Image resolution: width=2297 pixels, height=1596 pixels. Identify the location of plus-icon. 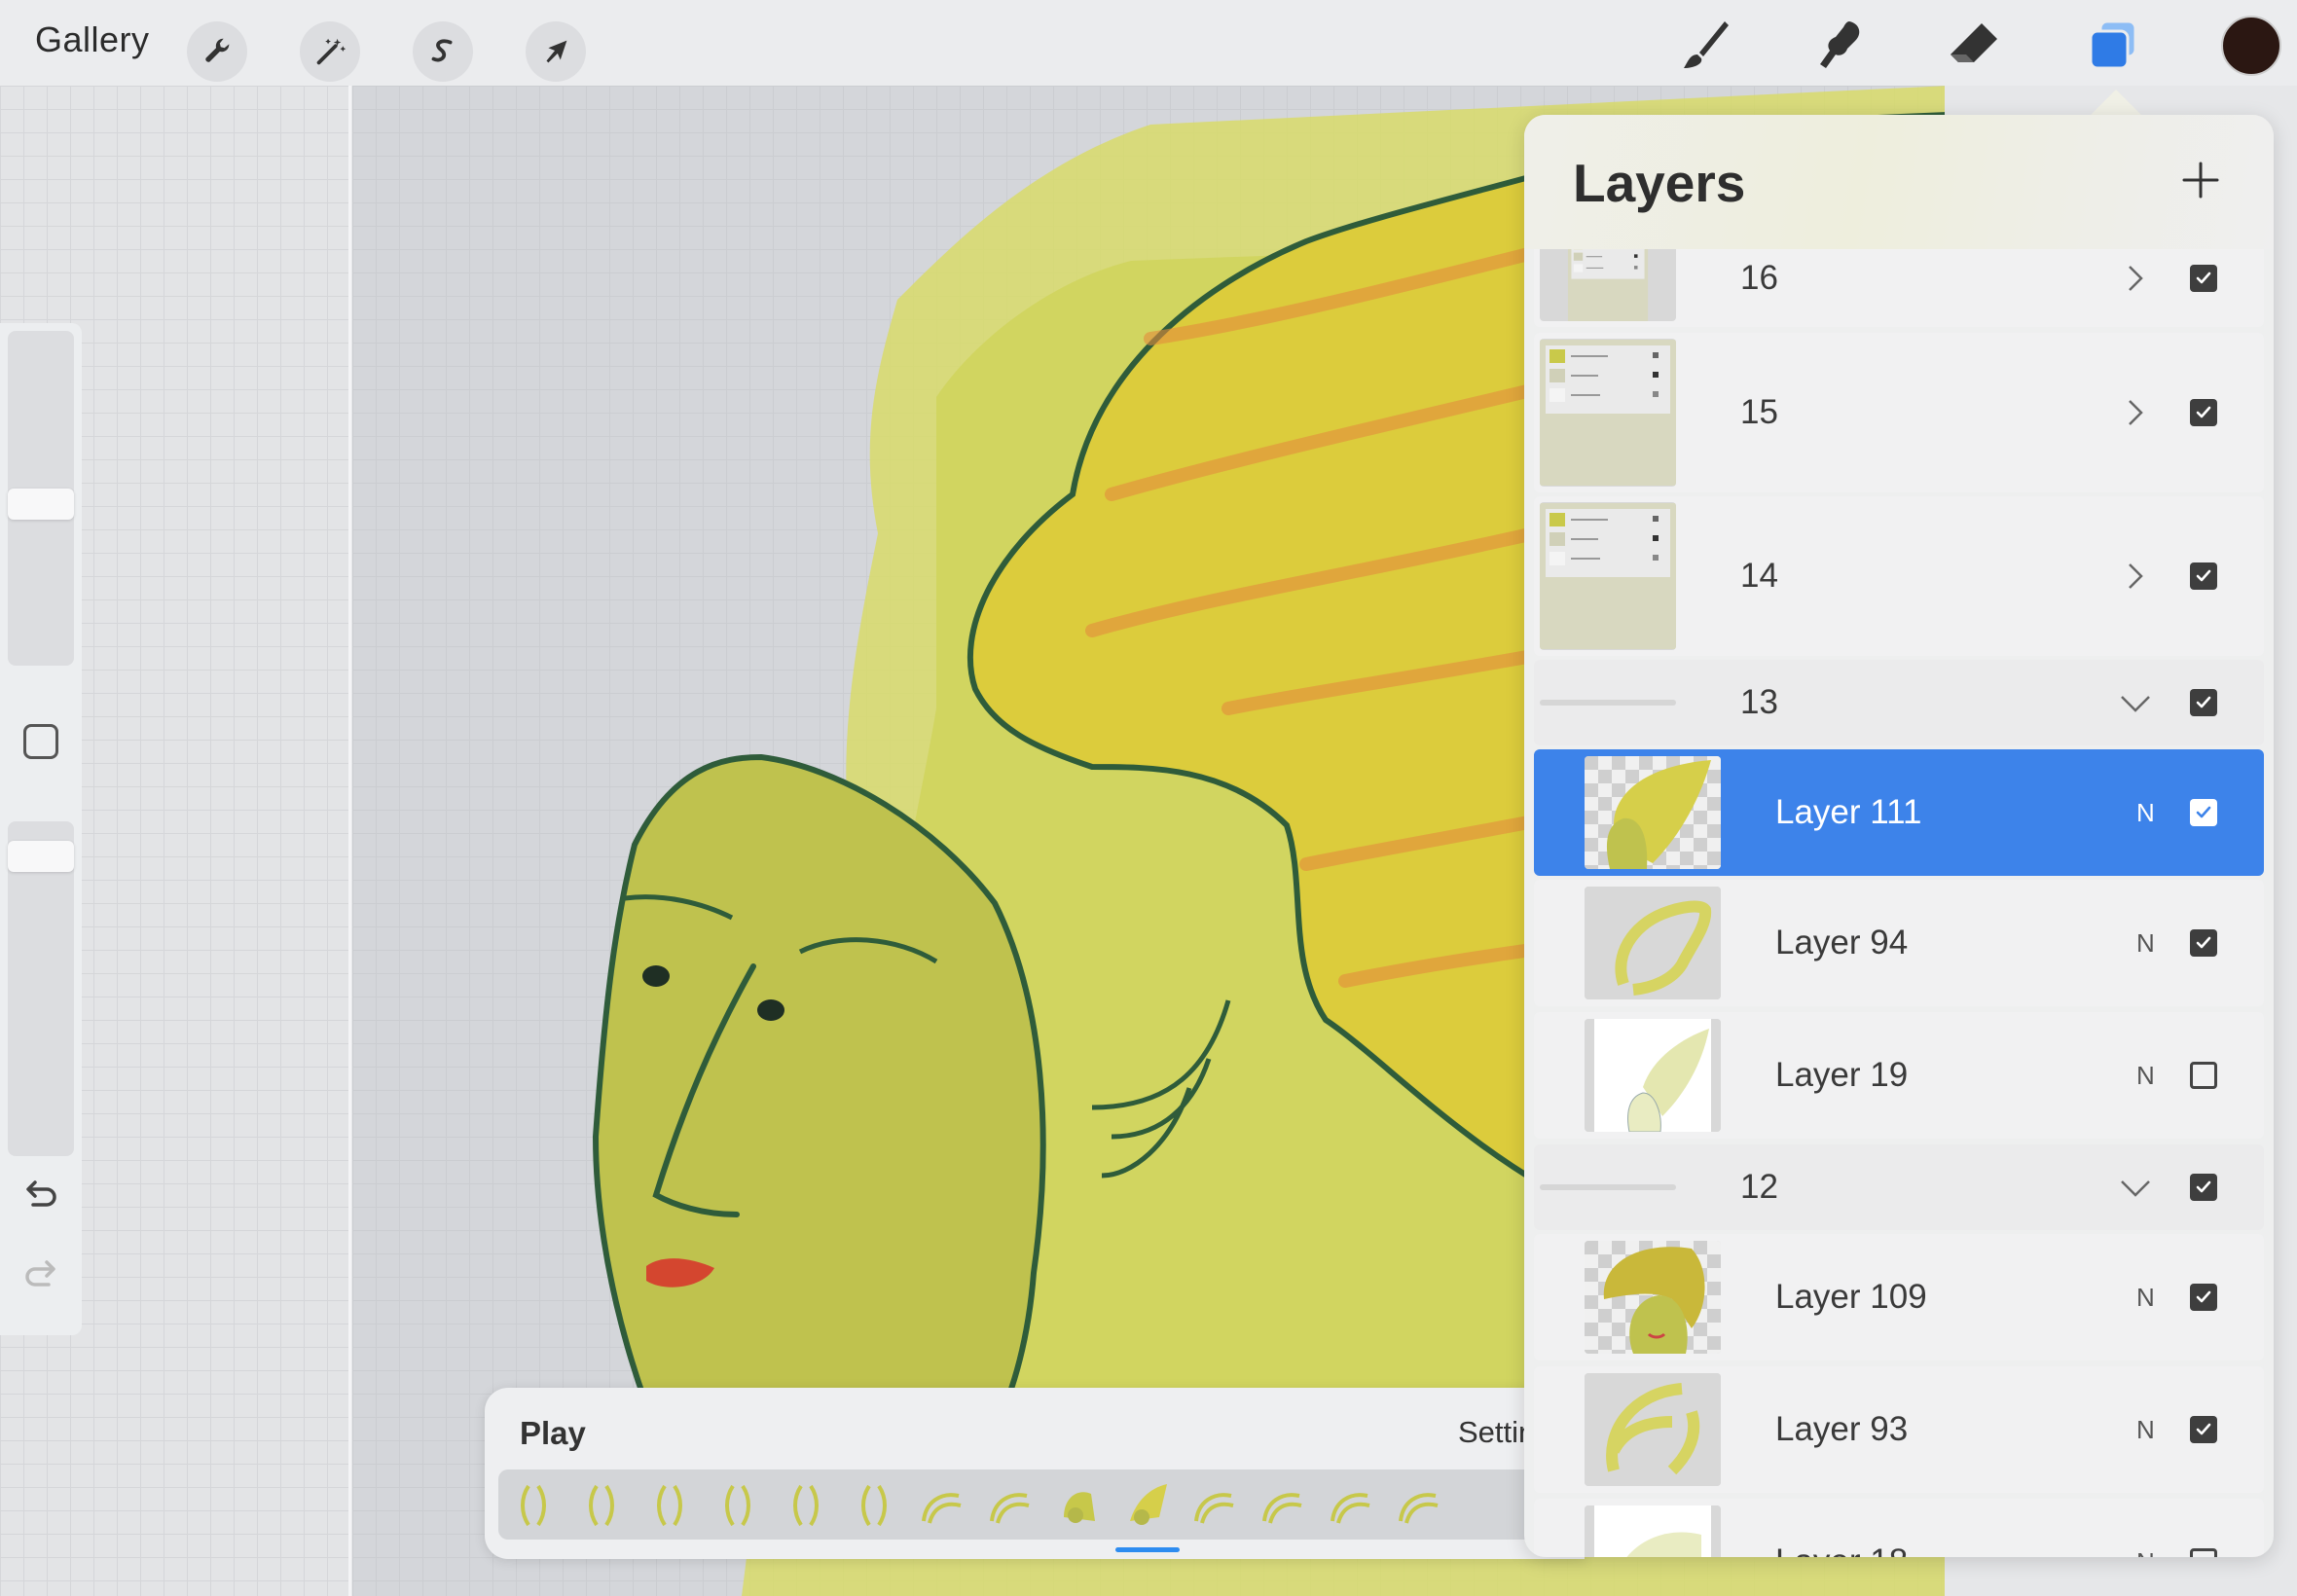
(2200, 180).